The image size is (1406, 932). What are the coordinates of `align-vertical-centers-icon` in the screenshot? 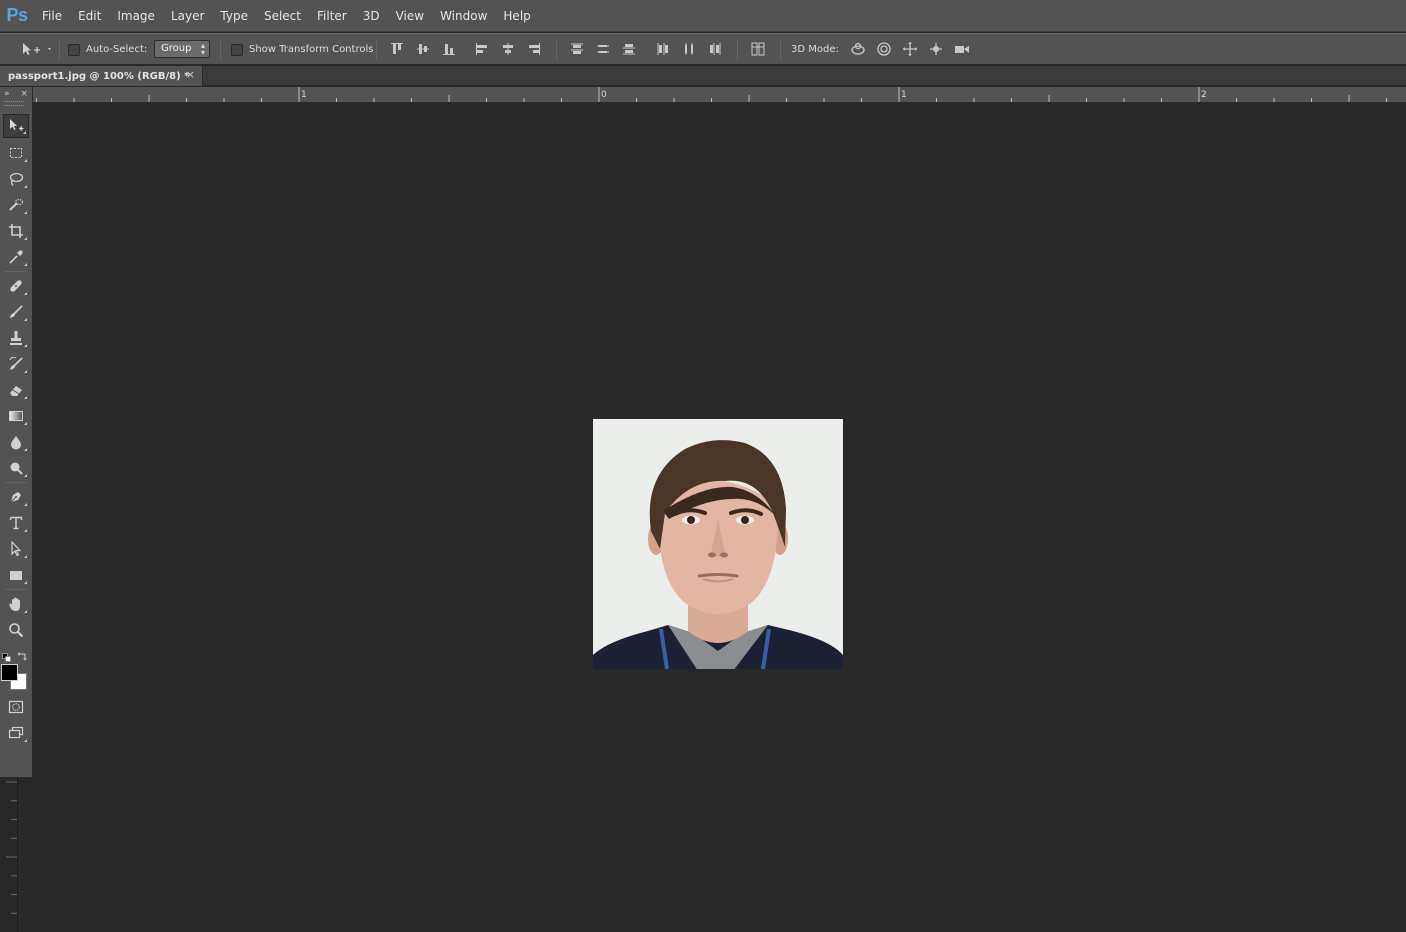 It's located at (423, 49).